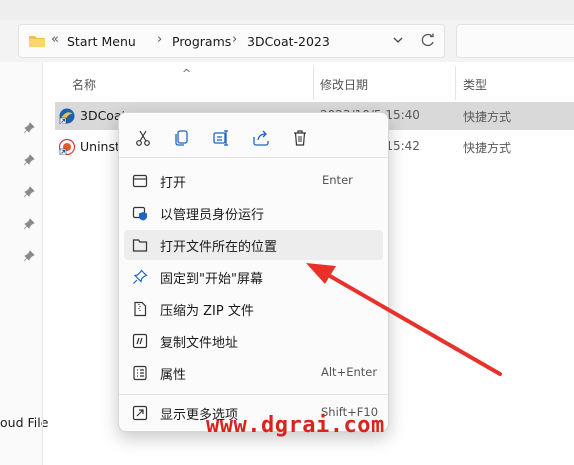  I want to click on watermark: www.dgrai.com, so click(295, 425).